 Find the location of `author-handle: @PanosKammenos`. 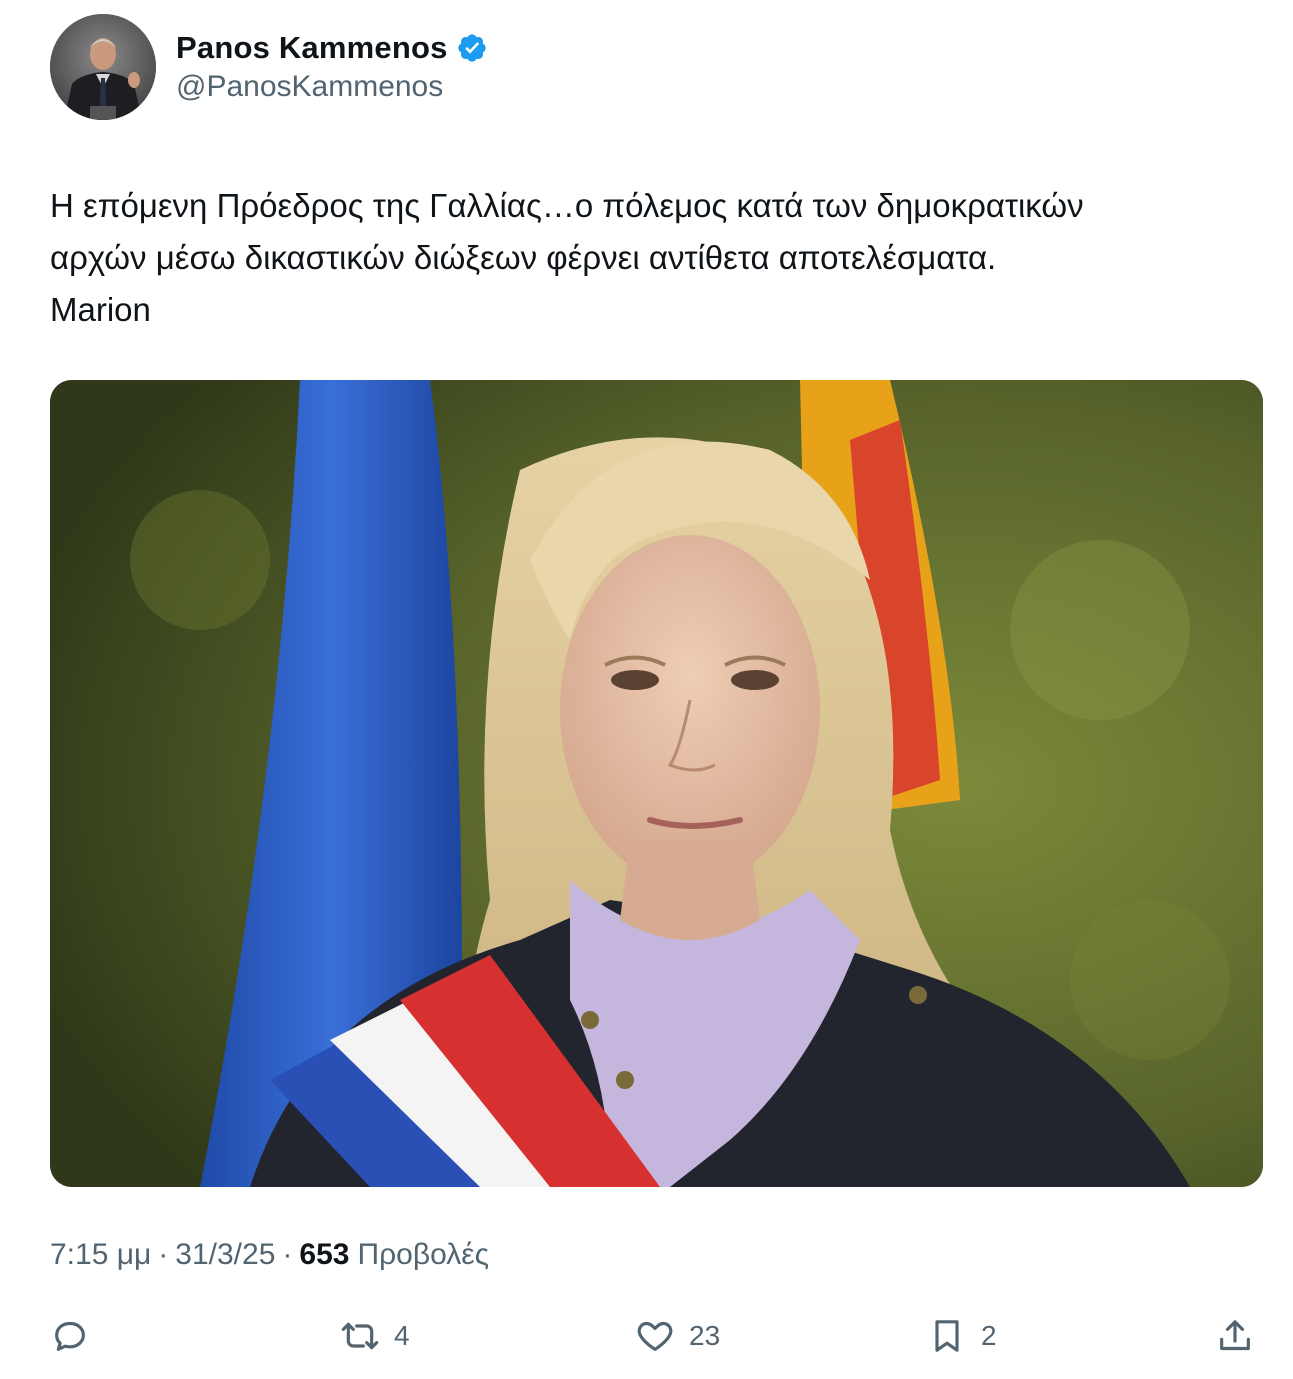

author-handle: @PanosKammenos is located at coordinates (332, 87).